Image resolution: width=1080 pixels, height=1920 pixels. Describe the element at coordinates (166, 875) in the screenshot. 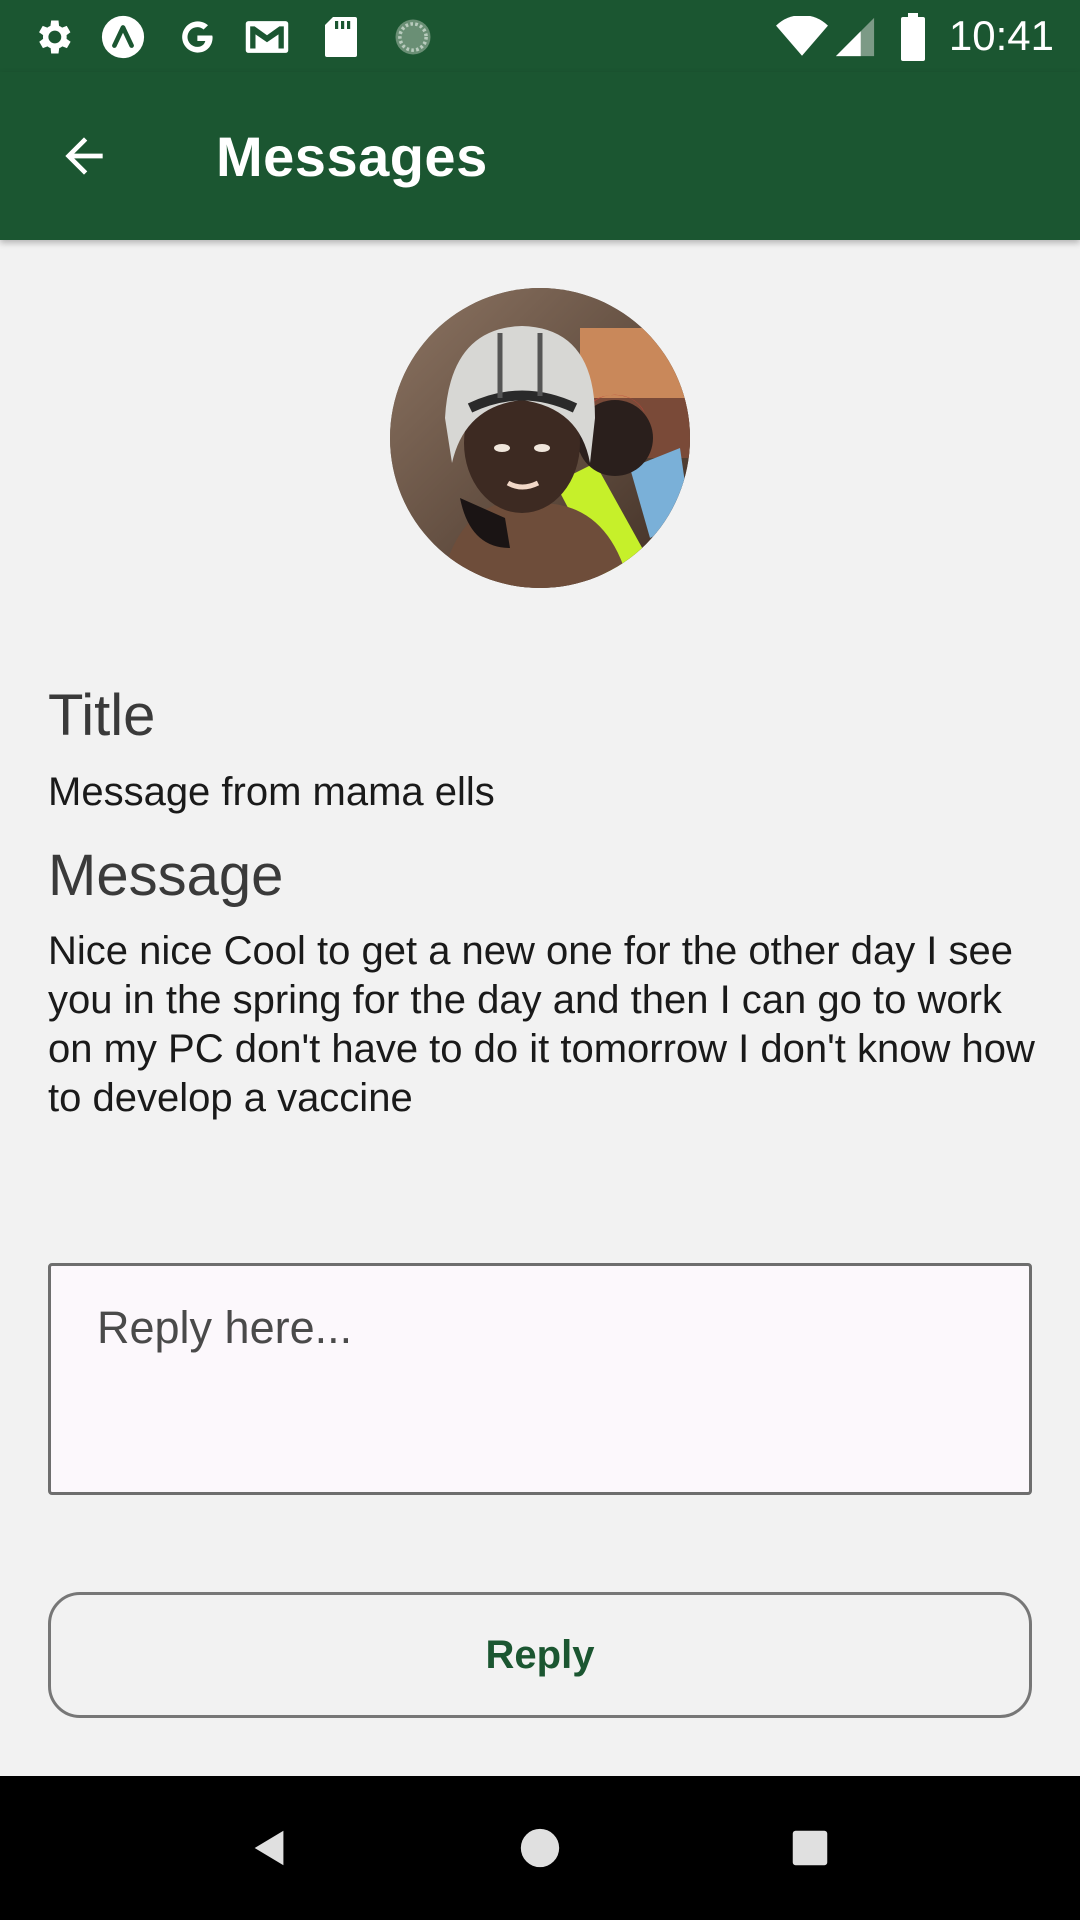

I see `message-label: Message` at that location.